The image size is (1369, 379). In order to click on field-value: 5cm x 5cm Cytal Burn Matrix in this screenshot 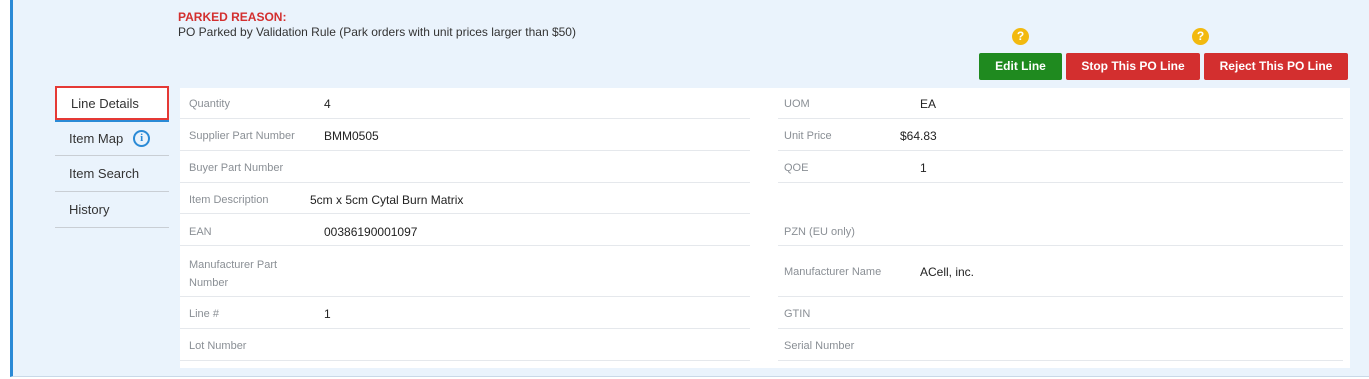, I will do `click(387, 200)`.